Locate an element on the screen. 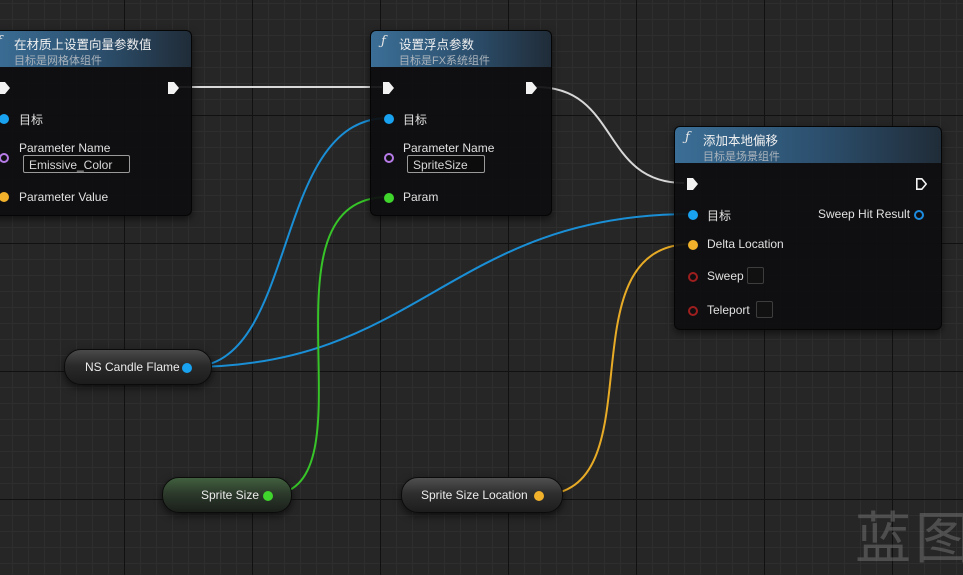 The width and height of the screenshot is (963, 575). sweep-checkbox is located at coordinates (755, 275).